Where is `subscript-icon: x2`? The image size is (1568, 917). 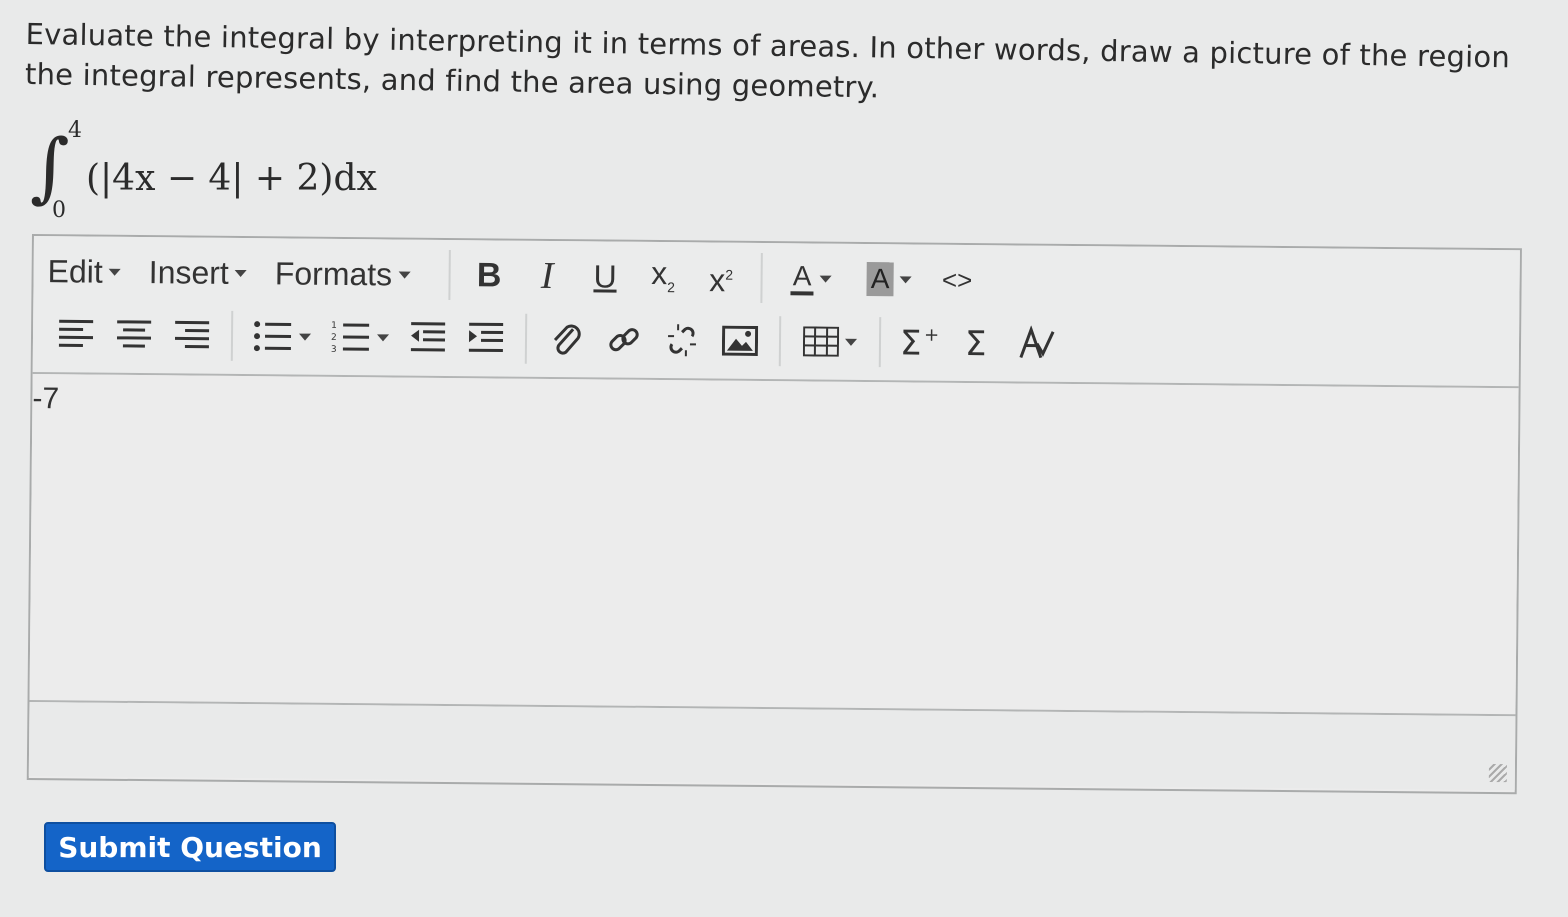
subscript-icon: x2 is located at coordinates (663, 277).